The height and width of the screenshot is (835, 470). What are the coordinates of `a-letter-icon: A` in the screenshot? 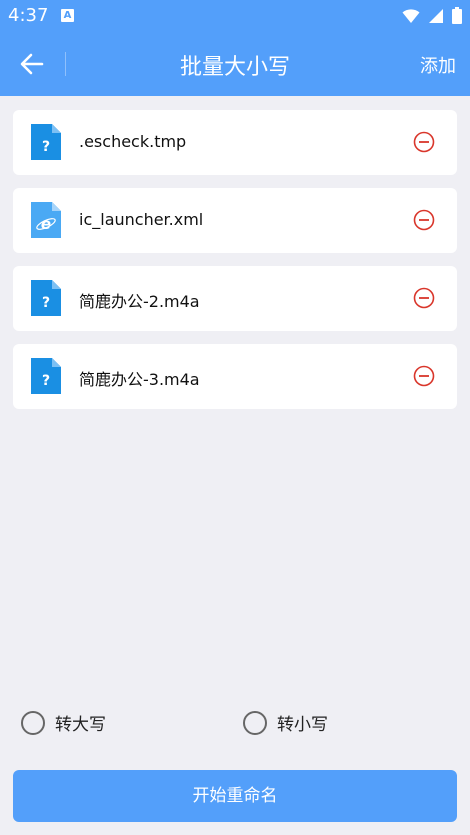 It's located at (67, 15).